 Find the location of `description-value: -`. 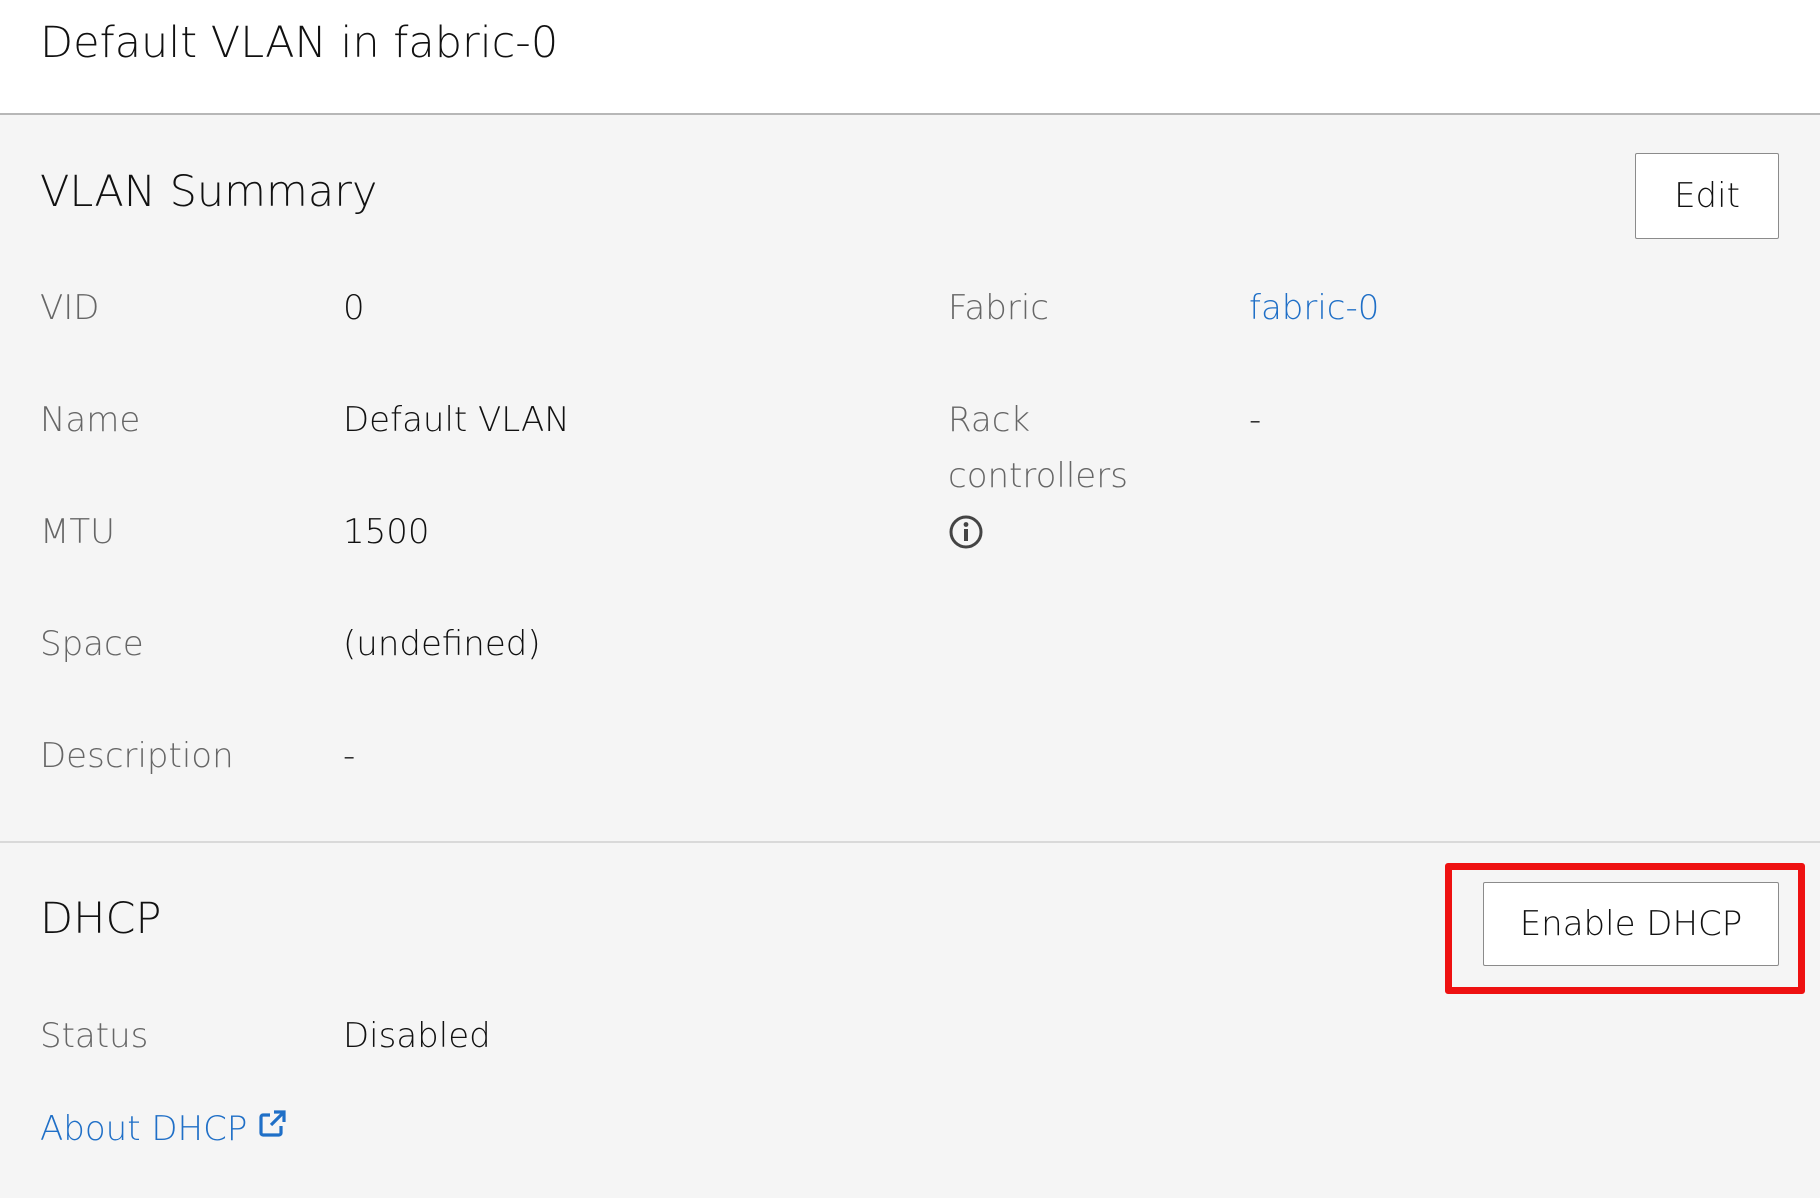

description-value: - is located at coordinates (349, 756).